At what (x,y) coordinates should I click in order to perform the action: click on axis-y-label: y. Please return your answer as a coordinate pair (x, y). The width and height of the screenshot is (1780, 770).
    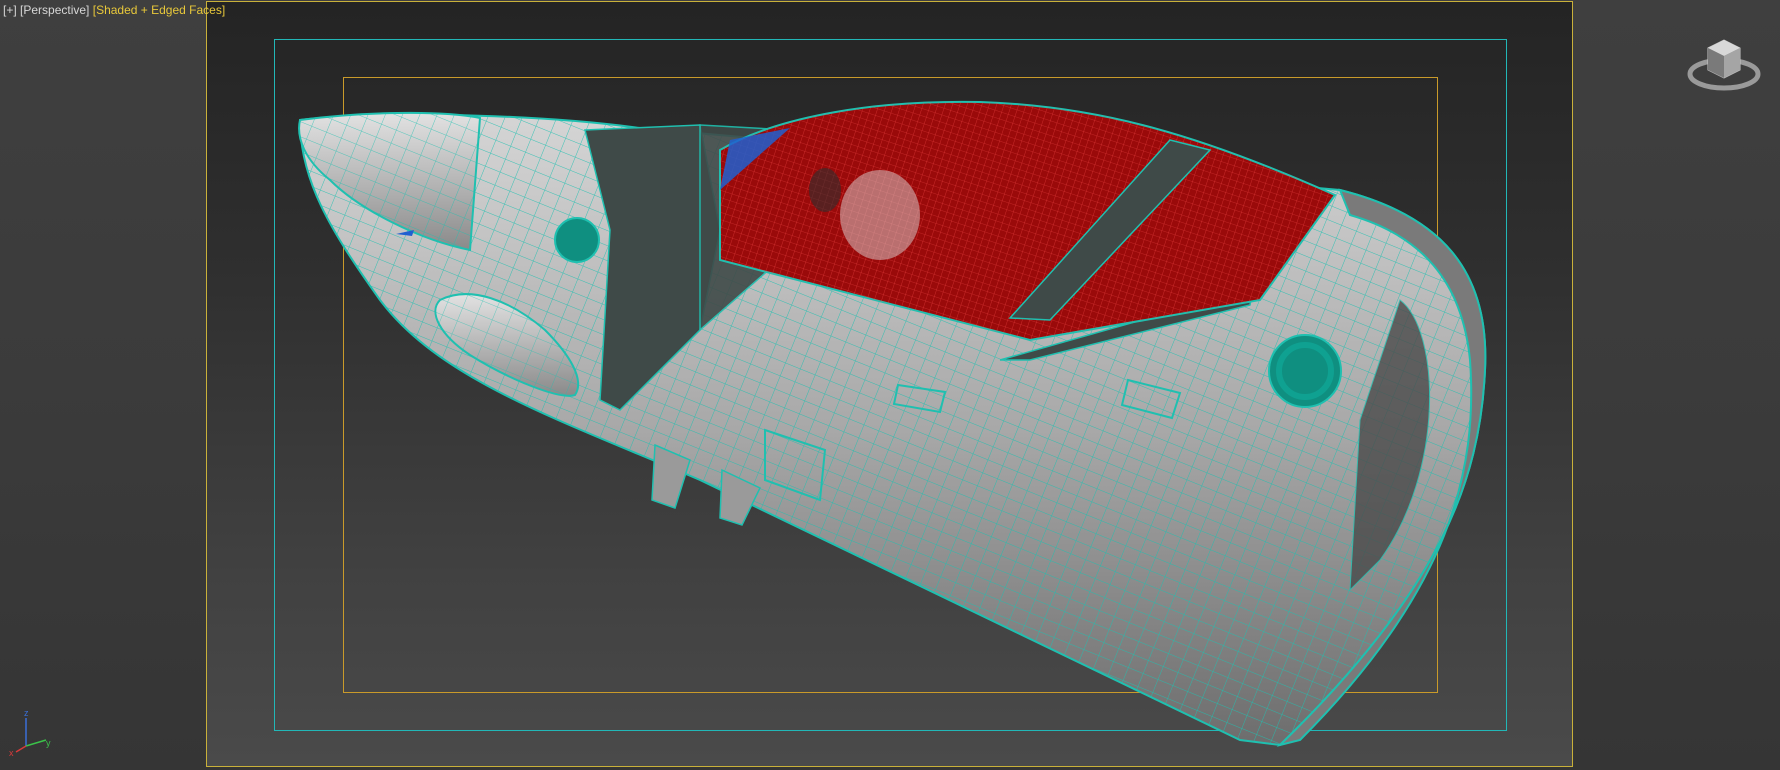
    Looking at the image, I should click on (48, 743).